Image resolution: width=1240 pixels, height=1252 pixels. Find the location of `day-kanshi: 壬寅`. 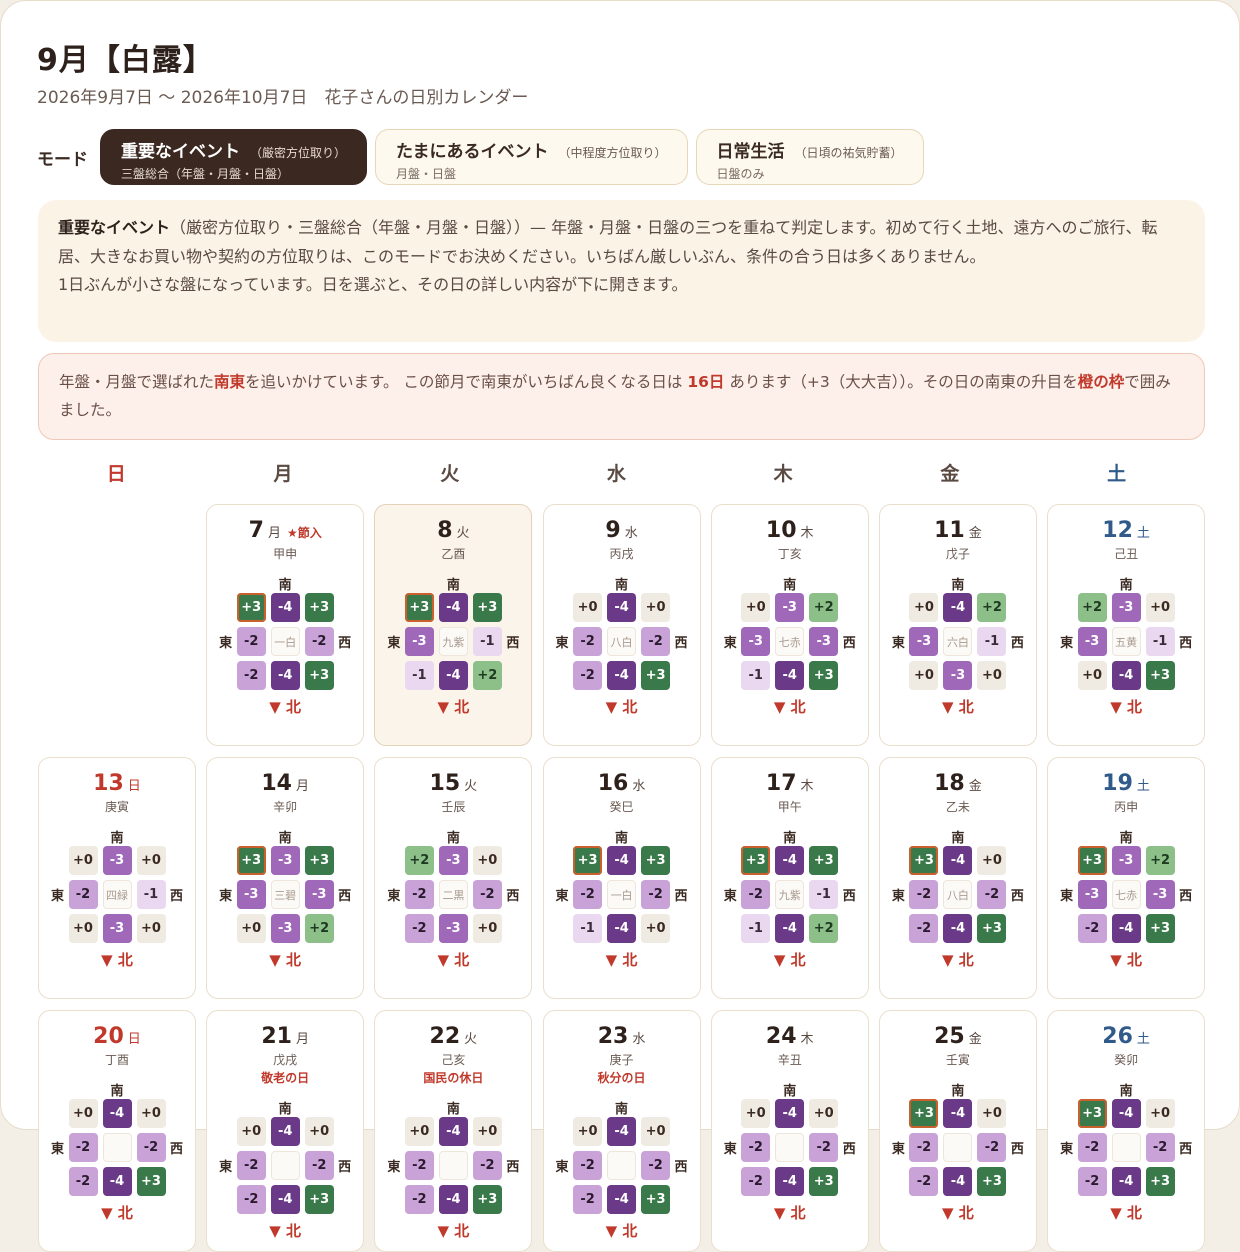

day-kanshi: 壬寅 is located at coordinates (957, 1060).